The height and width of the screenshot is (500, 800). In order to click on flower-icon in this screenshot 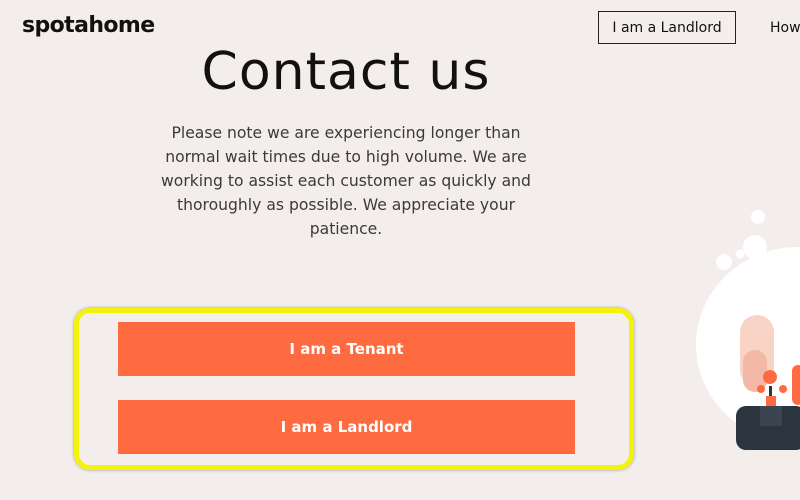, I will do `click(770, 377)`.